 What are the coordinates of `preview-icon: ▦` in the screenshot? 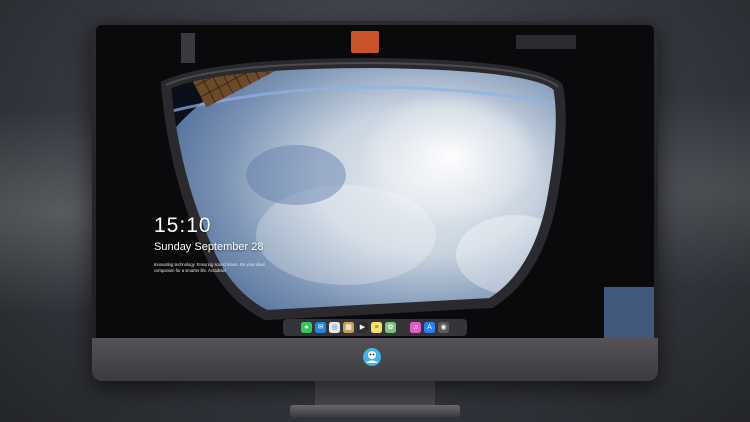 It's located at (348, 327).